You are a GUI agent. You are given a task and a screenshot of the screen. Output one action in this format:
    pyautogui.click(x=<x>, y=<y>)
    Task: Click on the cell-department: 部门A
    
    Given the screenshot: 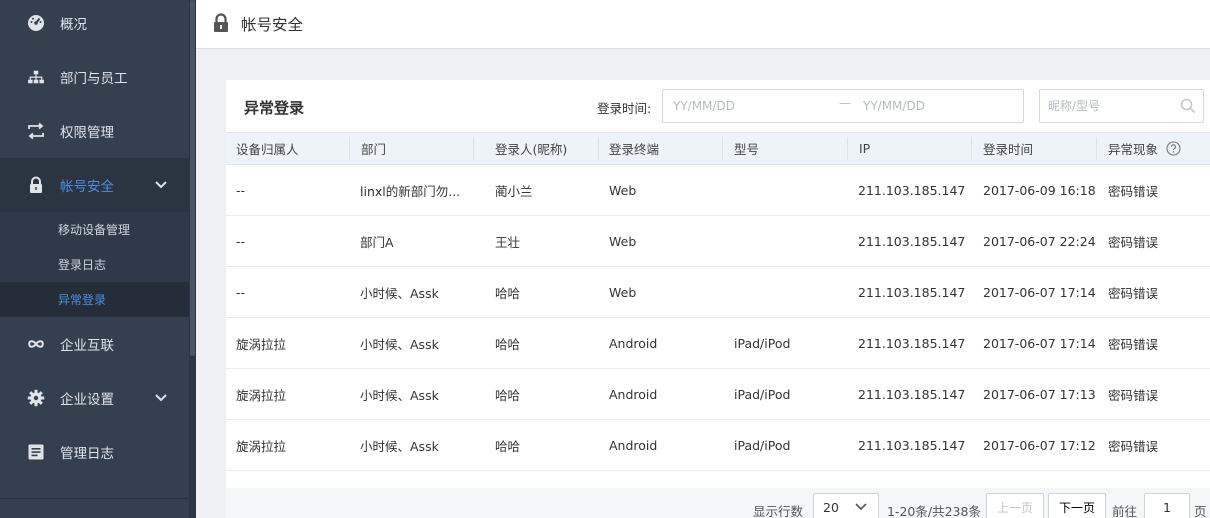 What is the action you would take?
    pyautogui.click(x=377, y=242)
    